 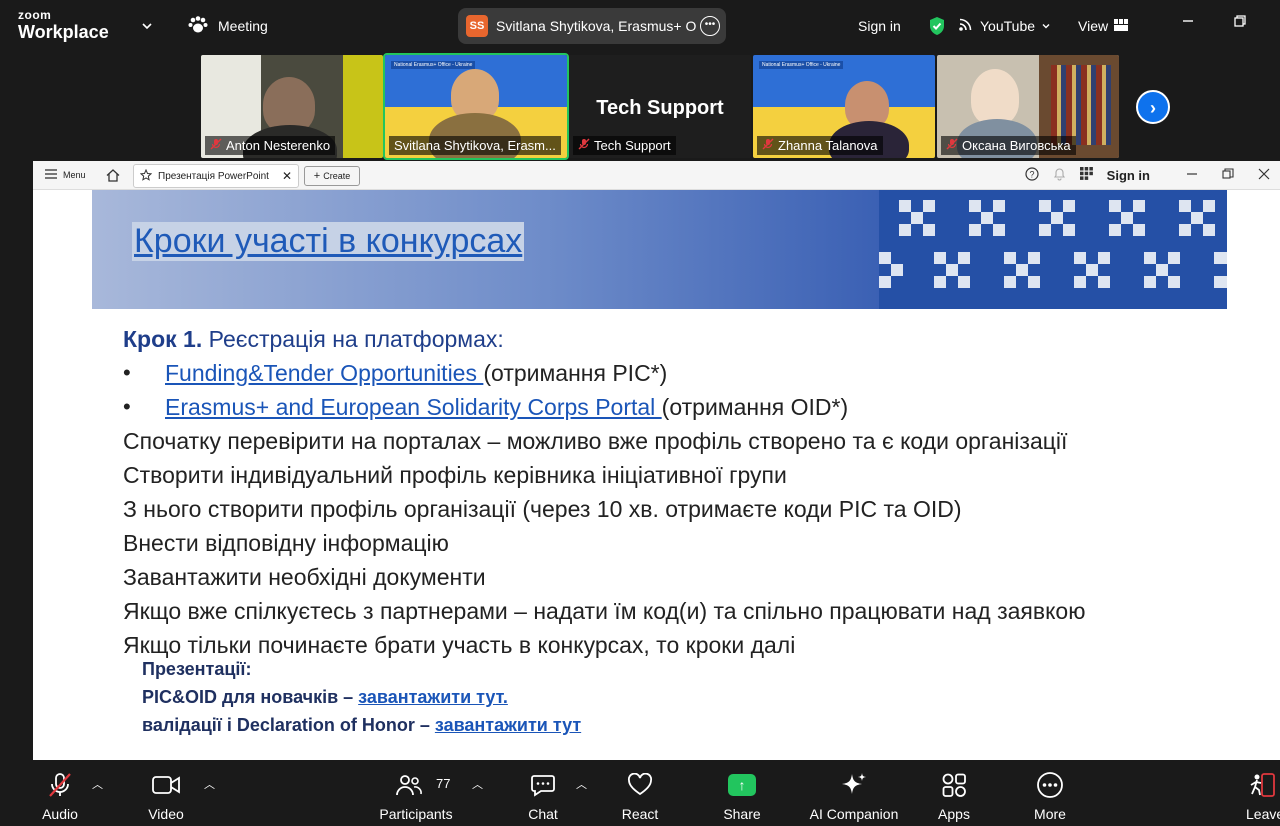 I want to click on step-heading: Крок 1. Реєстрація на платформах:, so click(x=313, y=339).